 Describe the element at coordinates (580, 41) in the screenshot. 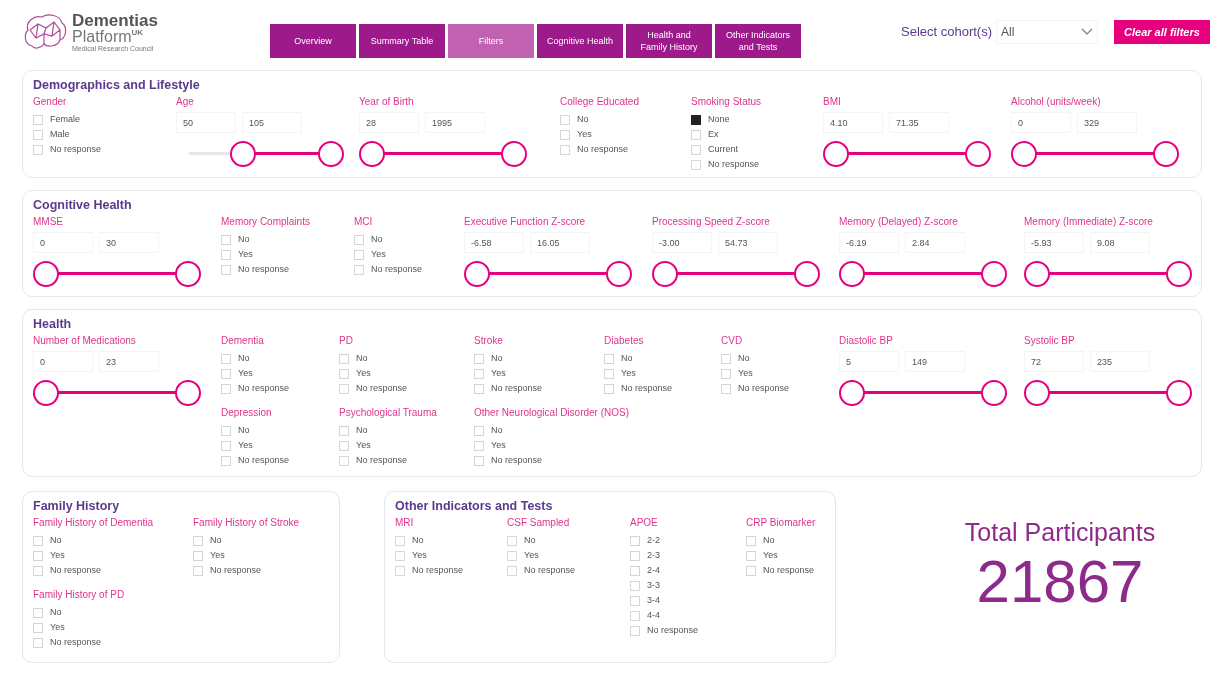

I see `nav-tab: Cognitive Health` at that location.